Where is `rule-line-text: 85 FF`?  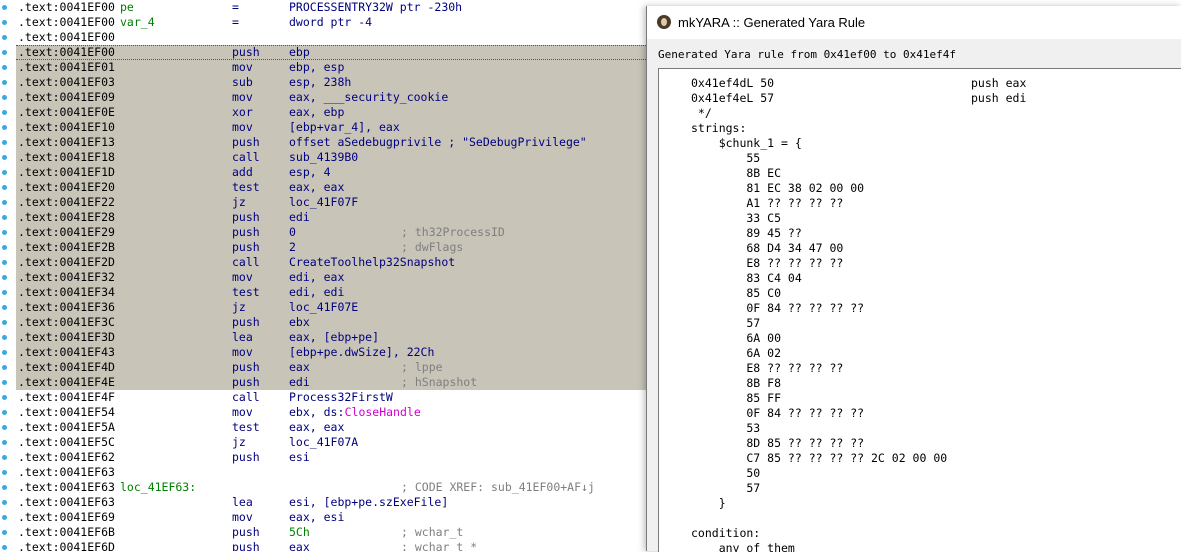
rule-line-text: 85 FF is located at coordinates (736, 398).